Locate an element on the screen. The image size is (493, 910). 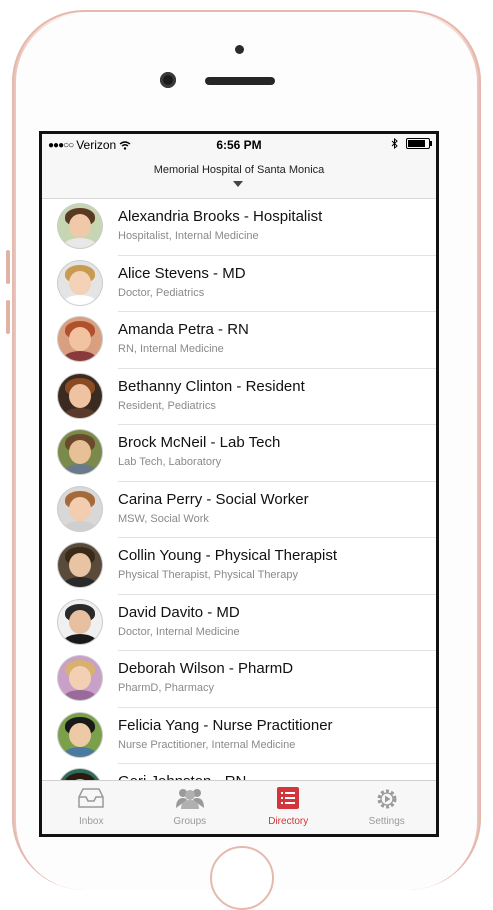
tab-settings: Settings is located at coordinates (387, 807).